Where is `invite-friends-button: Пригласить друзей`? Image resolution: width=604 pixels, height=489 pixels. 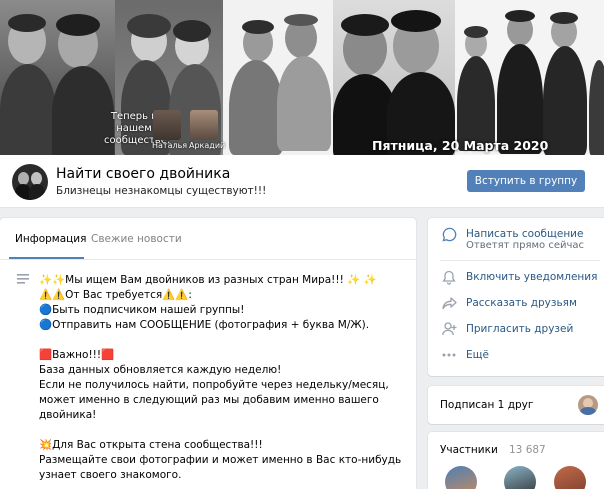 invite-friends-button: Пригласить друзей is located at coordinates (506, 329).